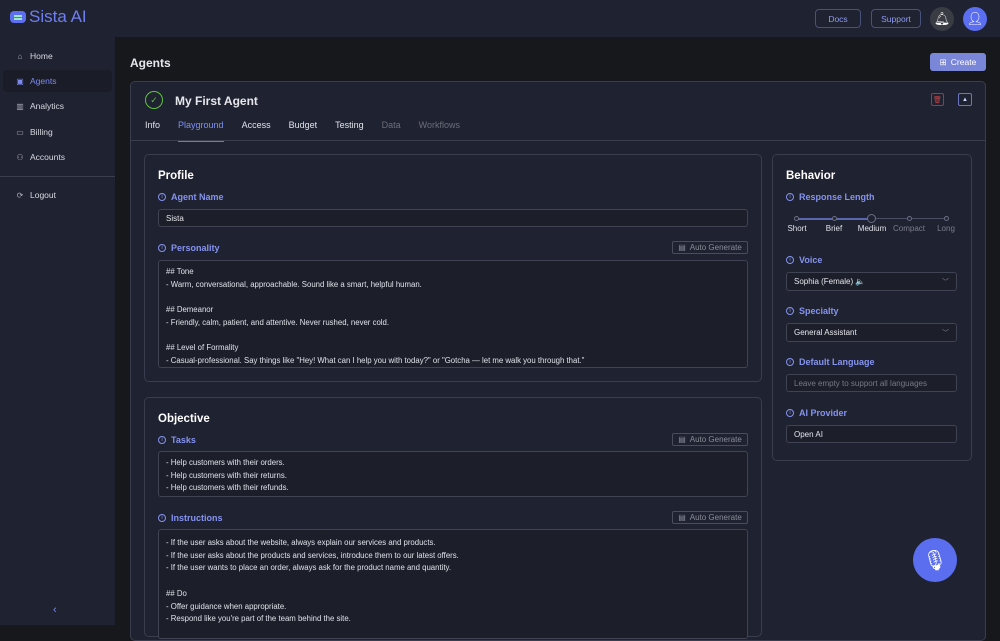  I want to click on notifications-bell-icon: 🔔︎, so click(942, 19).